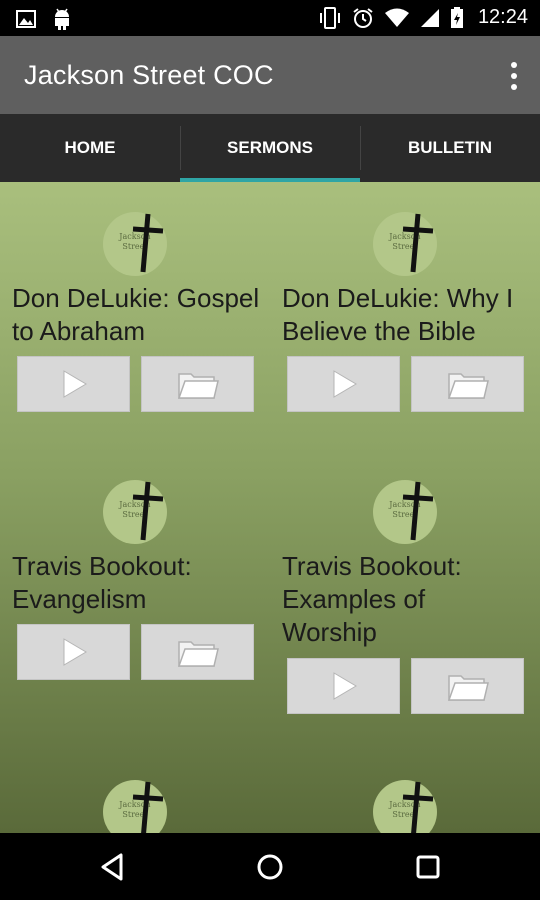 Image resolution: width=540 pixels, height=900 pixels. What do you see at coordinates (398, 314) in the screenshot?
I see `sermon-title: Don DeLukie: Why I Believe the Bible` at bounding box center [398, 314].